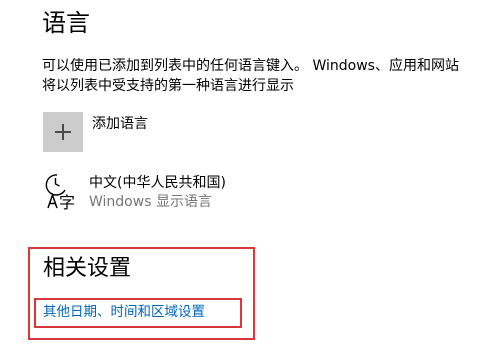 The image size is (492, 349). What do you see at coordinates (87, 268) in the screenshot?
I see `related-settings-title: 相关设置` at bounding box center [87, 268].